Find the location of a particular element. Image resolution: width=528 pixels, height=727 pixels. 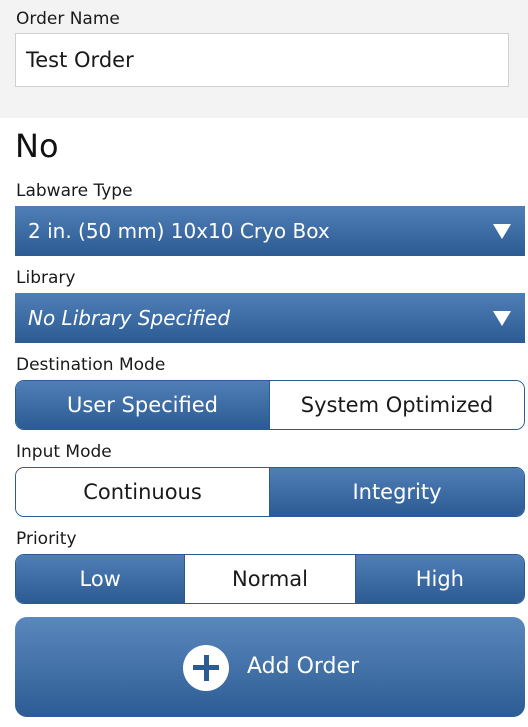

destination-mode-toggle: User Specified System Optimized is located at coordinates (270, 405).